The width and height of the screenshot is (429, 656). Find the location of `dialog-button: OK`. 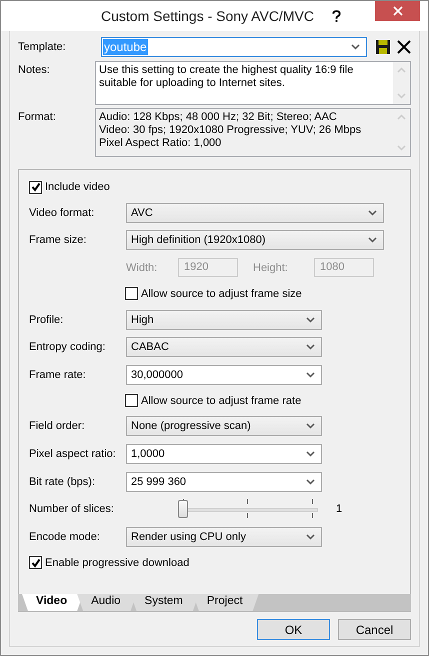

dialog-button: OK is located at coordinates (293, 629).